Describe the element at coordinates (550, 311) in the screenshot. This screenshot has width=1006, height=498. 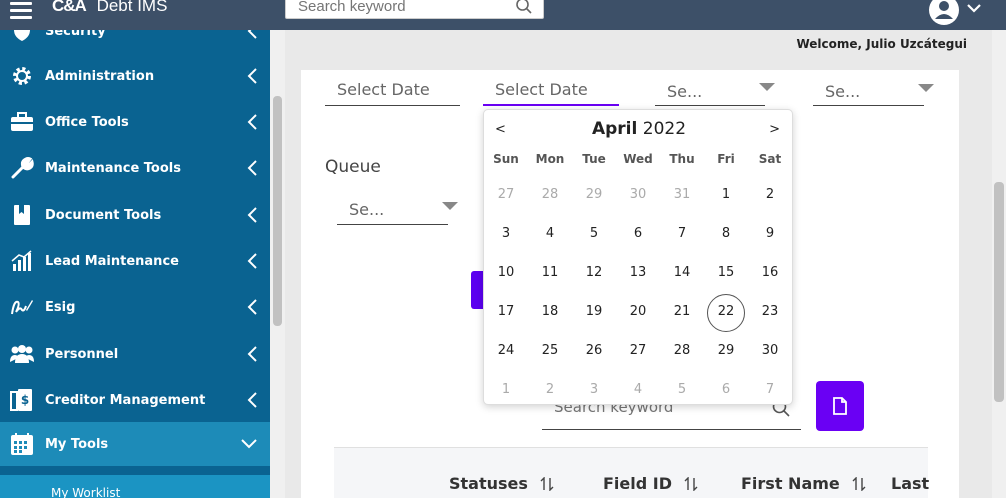
I see `calendar-day: 18` at that location.